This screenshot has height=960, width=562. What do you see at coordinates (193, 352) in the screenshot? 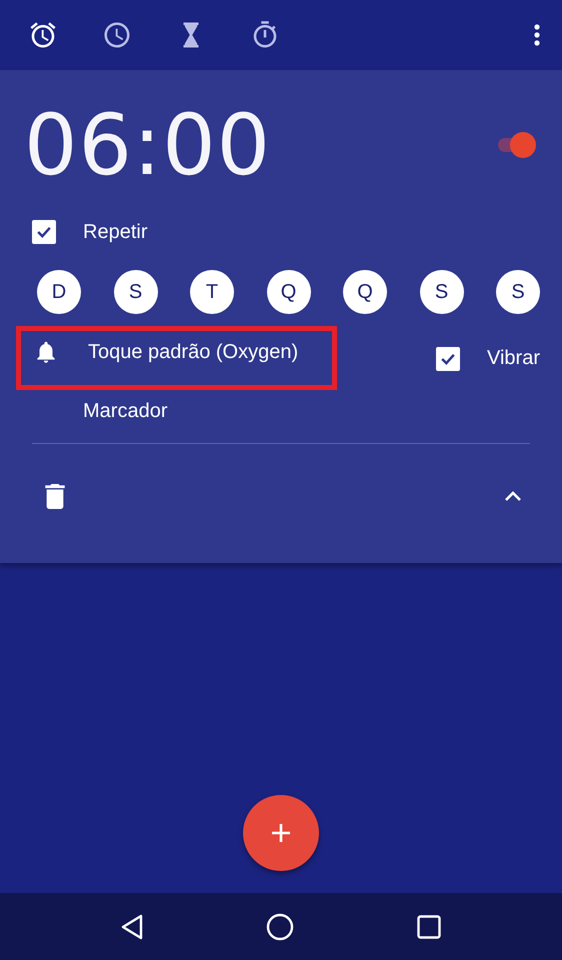
I see `ringtone-label: Toque padrão (Oxygen)` at bounding box center [193, 352].